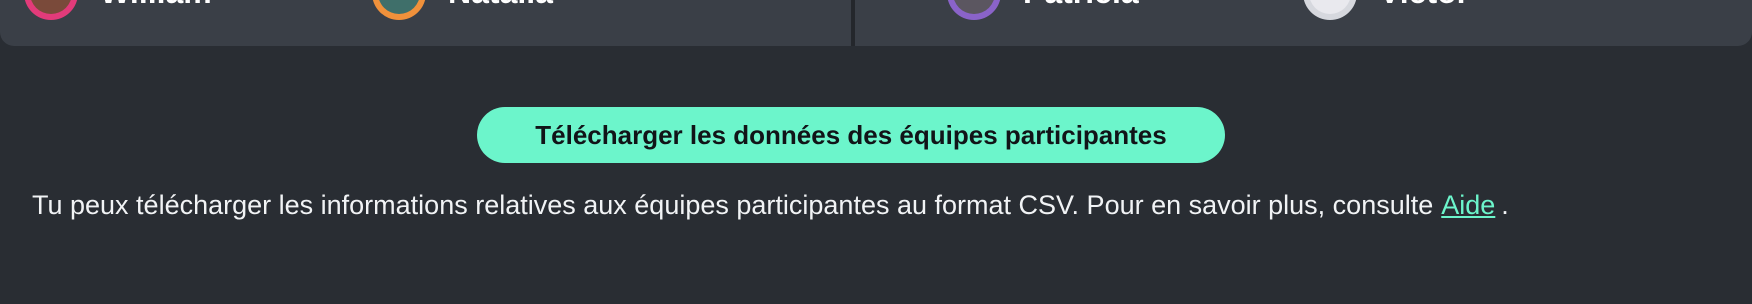  What do you see at coordinates (1081, 4) in the screenshot?
I see `member-name: Patricia` at bounding box center [1081, 4].